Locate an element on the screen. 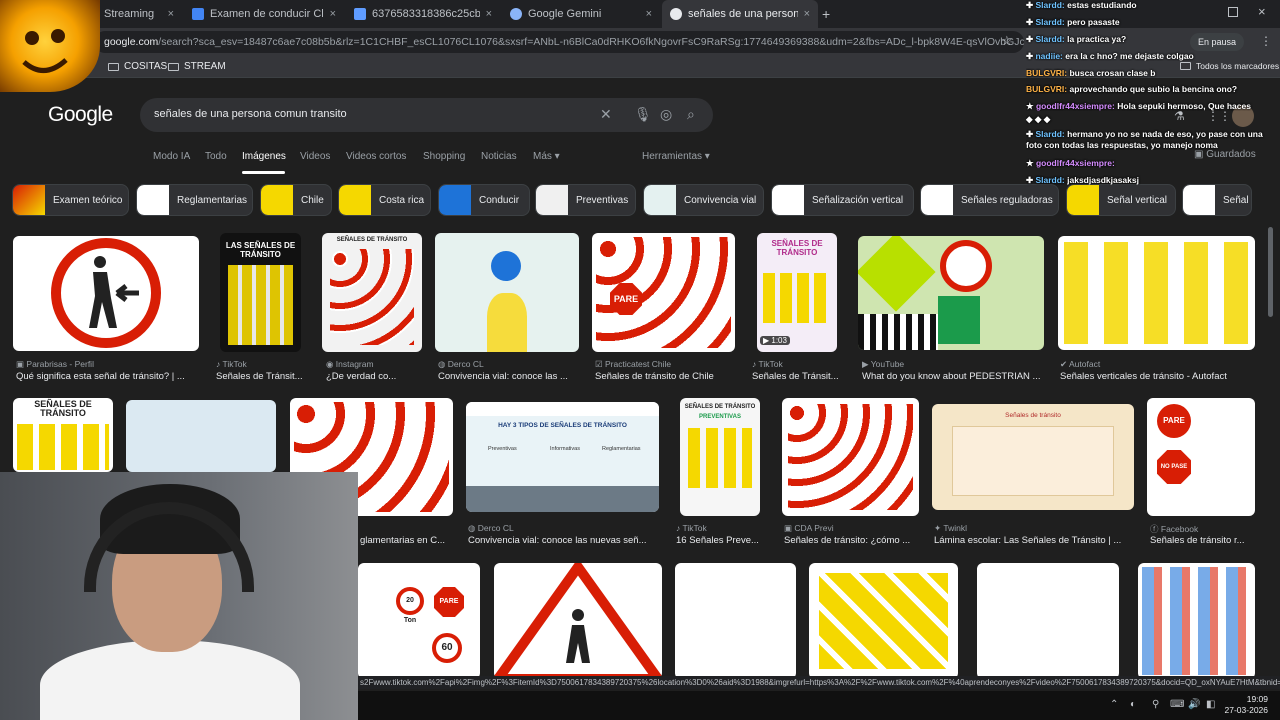 This screenshot has width=1280, height=720. tab-image-file: 6376583318386c25cb8a9c8618c × is located at coordinates (423, 14).